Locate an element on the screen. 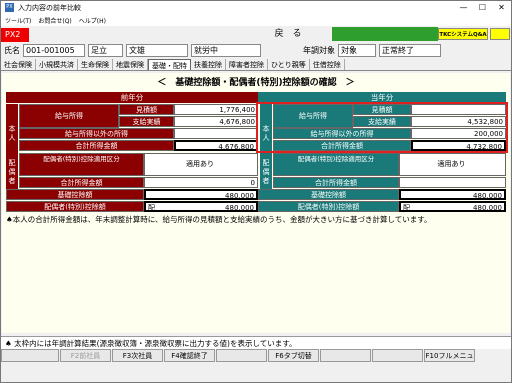 The width and height of the screenshot is (512, 383). curr-kiso-value: 480,000 is located at coordinates (452, 194).